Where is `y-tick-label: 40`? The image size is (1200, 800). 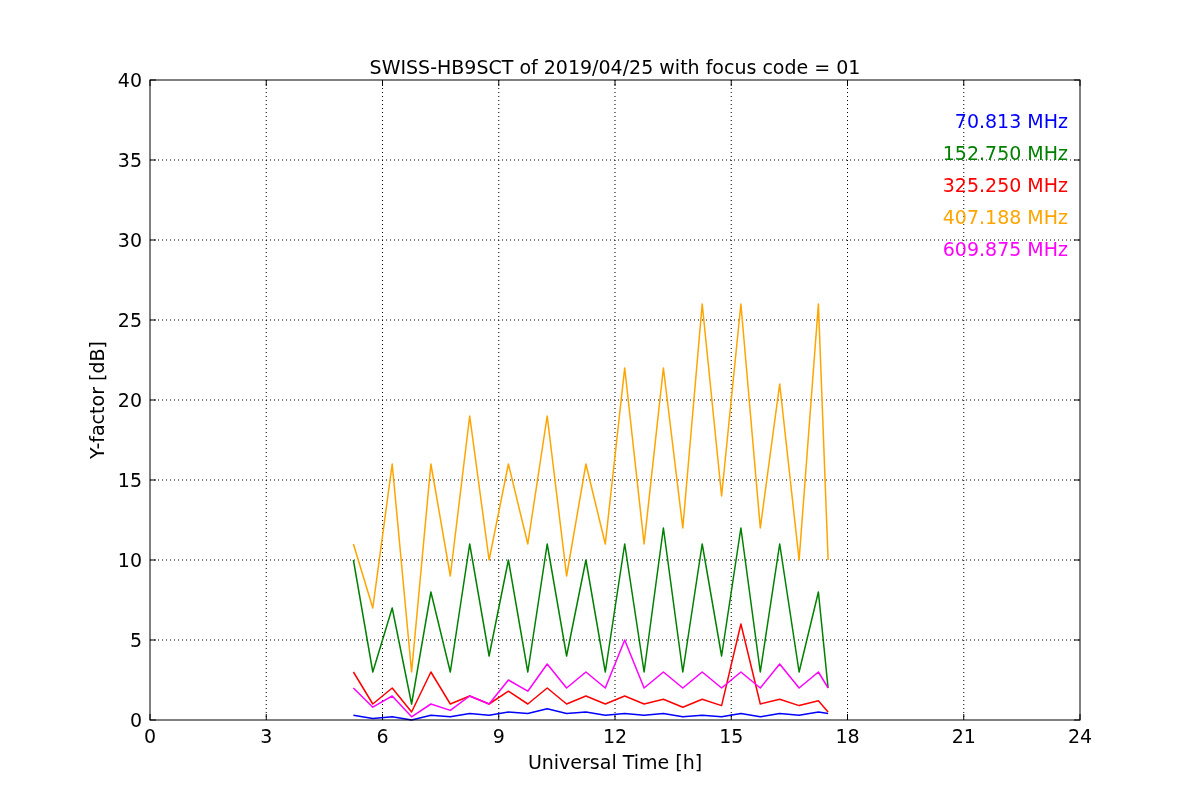
y-tick-label: 40 is located at coordinates (129, 80).